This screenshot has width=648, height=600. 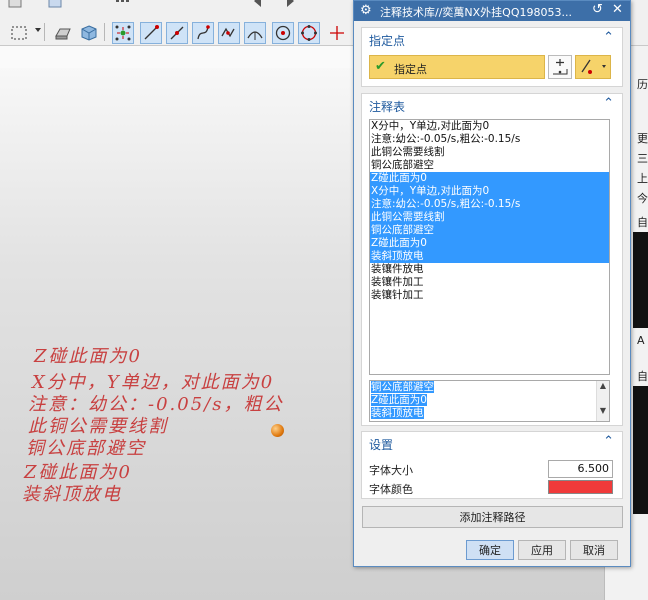 What do you see at coordinates (89, 33) in the screenshot?
I see `view-cube-icon` at bounding box center [89, 33].